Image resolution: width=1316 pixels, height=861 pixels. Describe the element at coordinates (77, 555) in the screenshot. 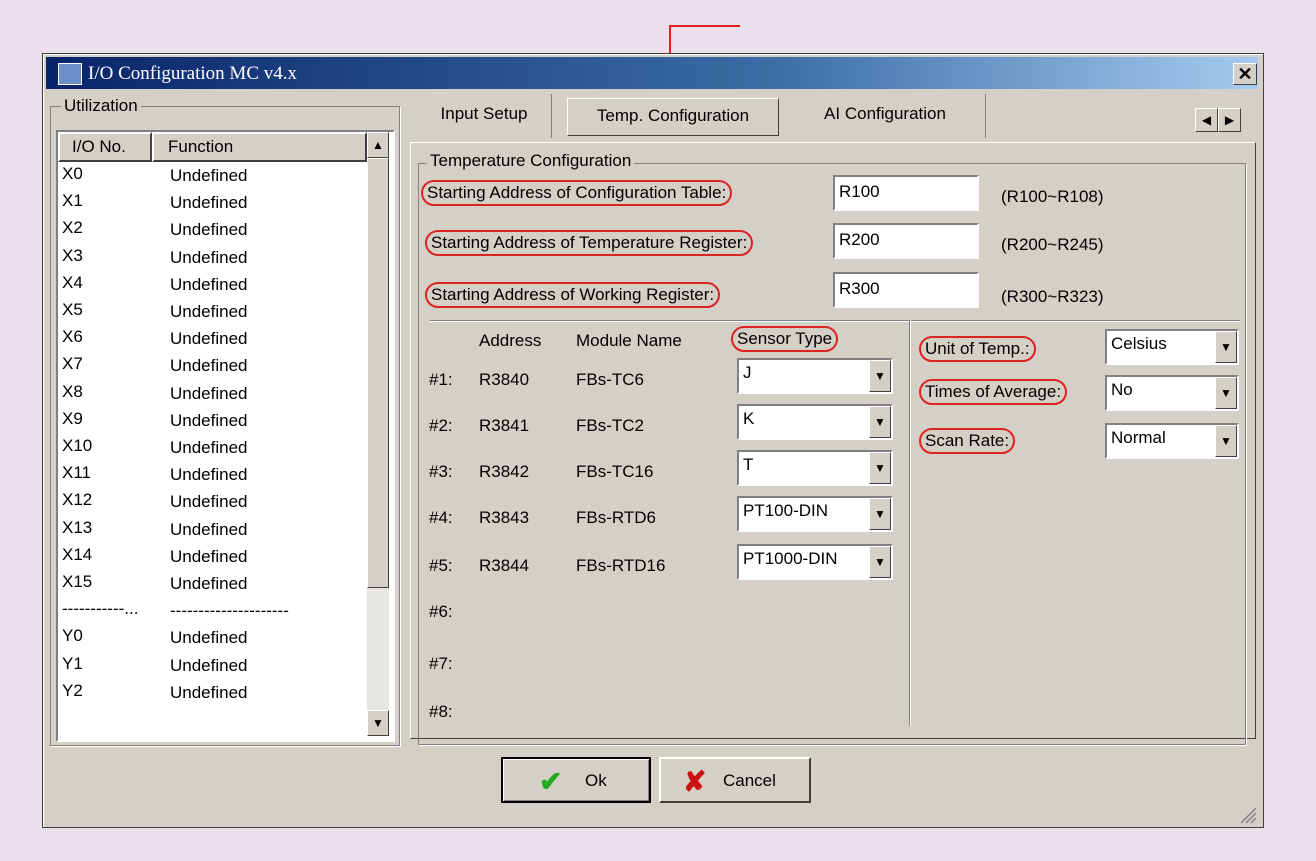

I see `list-item-io-no: X14` at that location.